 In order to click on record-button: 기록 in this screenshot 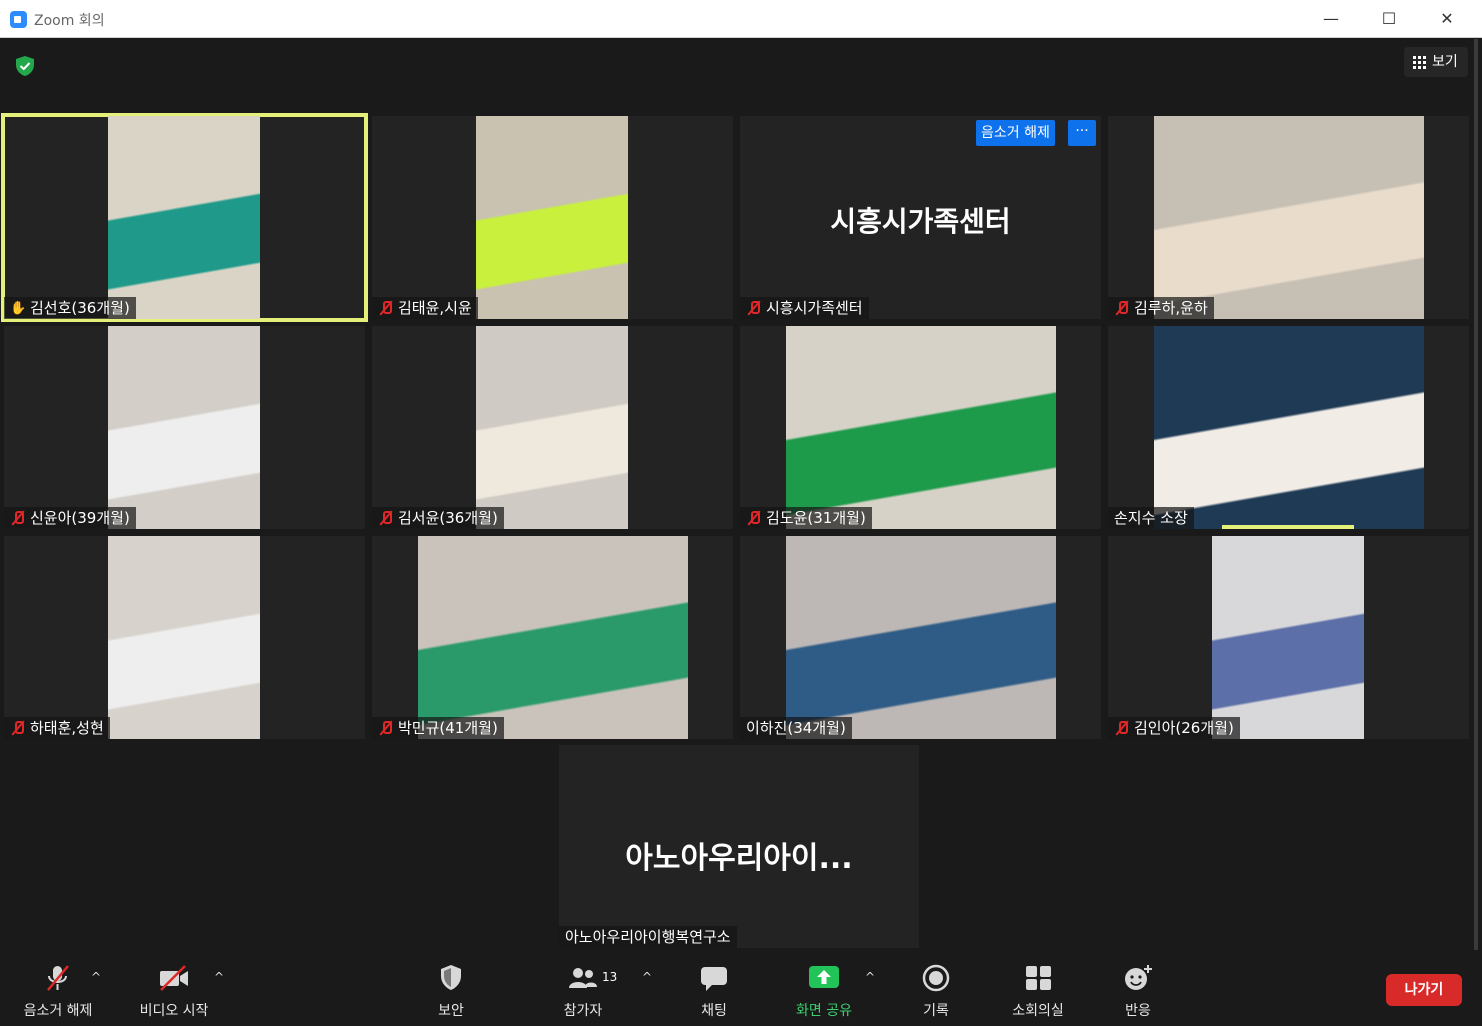, I will do `click(936, 988)`.